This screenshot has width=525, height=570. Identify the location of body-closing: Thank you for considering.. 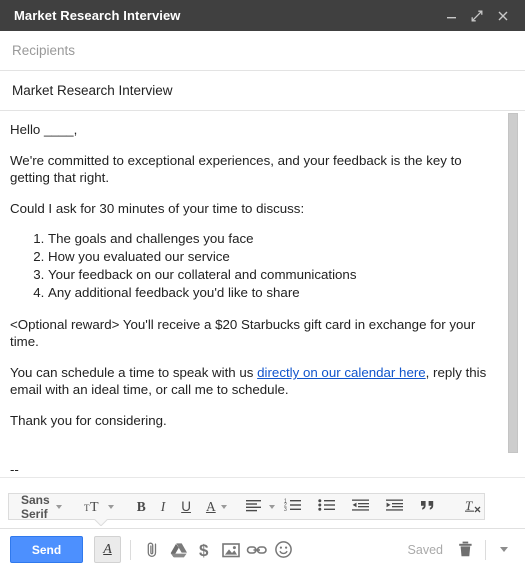
(88, 420).